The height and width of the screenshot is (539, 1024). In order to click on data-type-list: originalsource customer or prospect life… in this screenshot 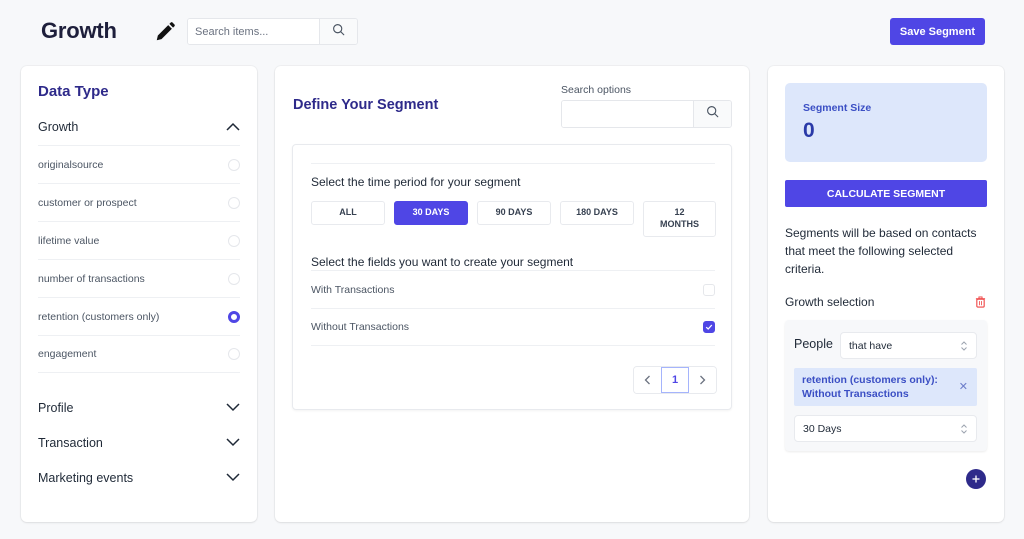, I will do `click(139, 259)`.